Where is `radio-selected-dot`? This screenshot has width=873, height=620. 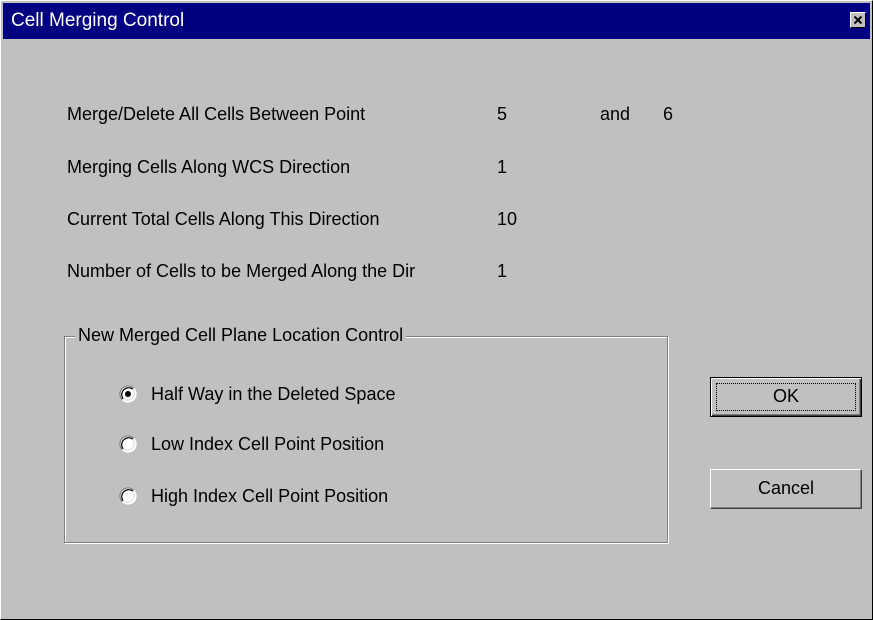 radio-selected-dot is located at coordinates (128, 394).